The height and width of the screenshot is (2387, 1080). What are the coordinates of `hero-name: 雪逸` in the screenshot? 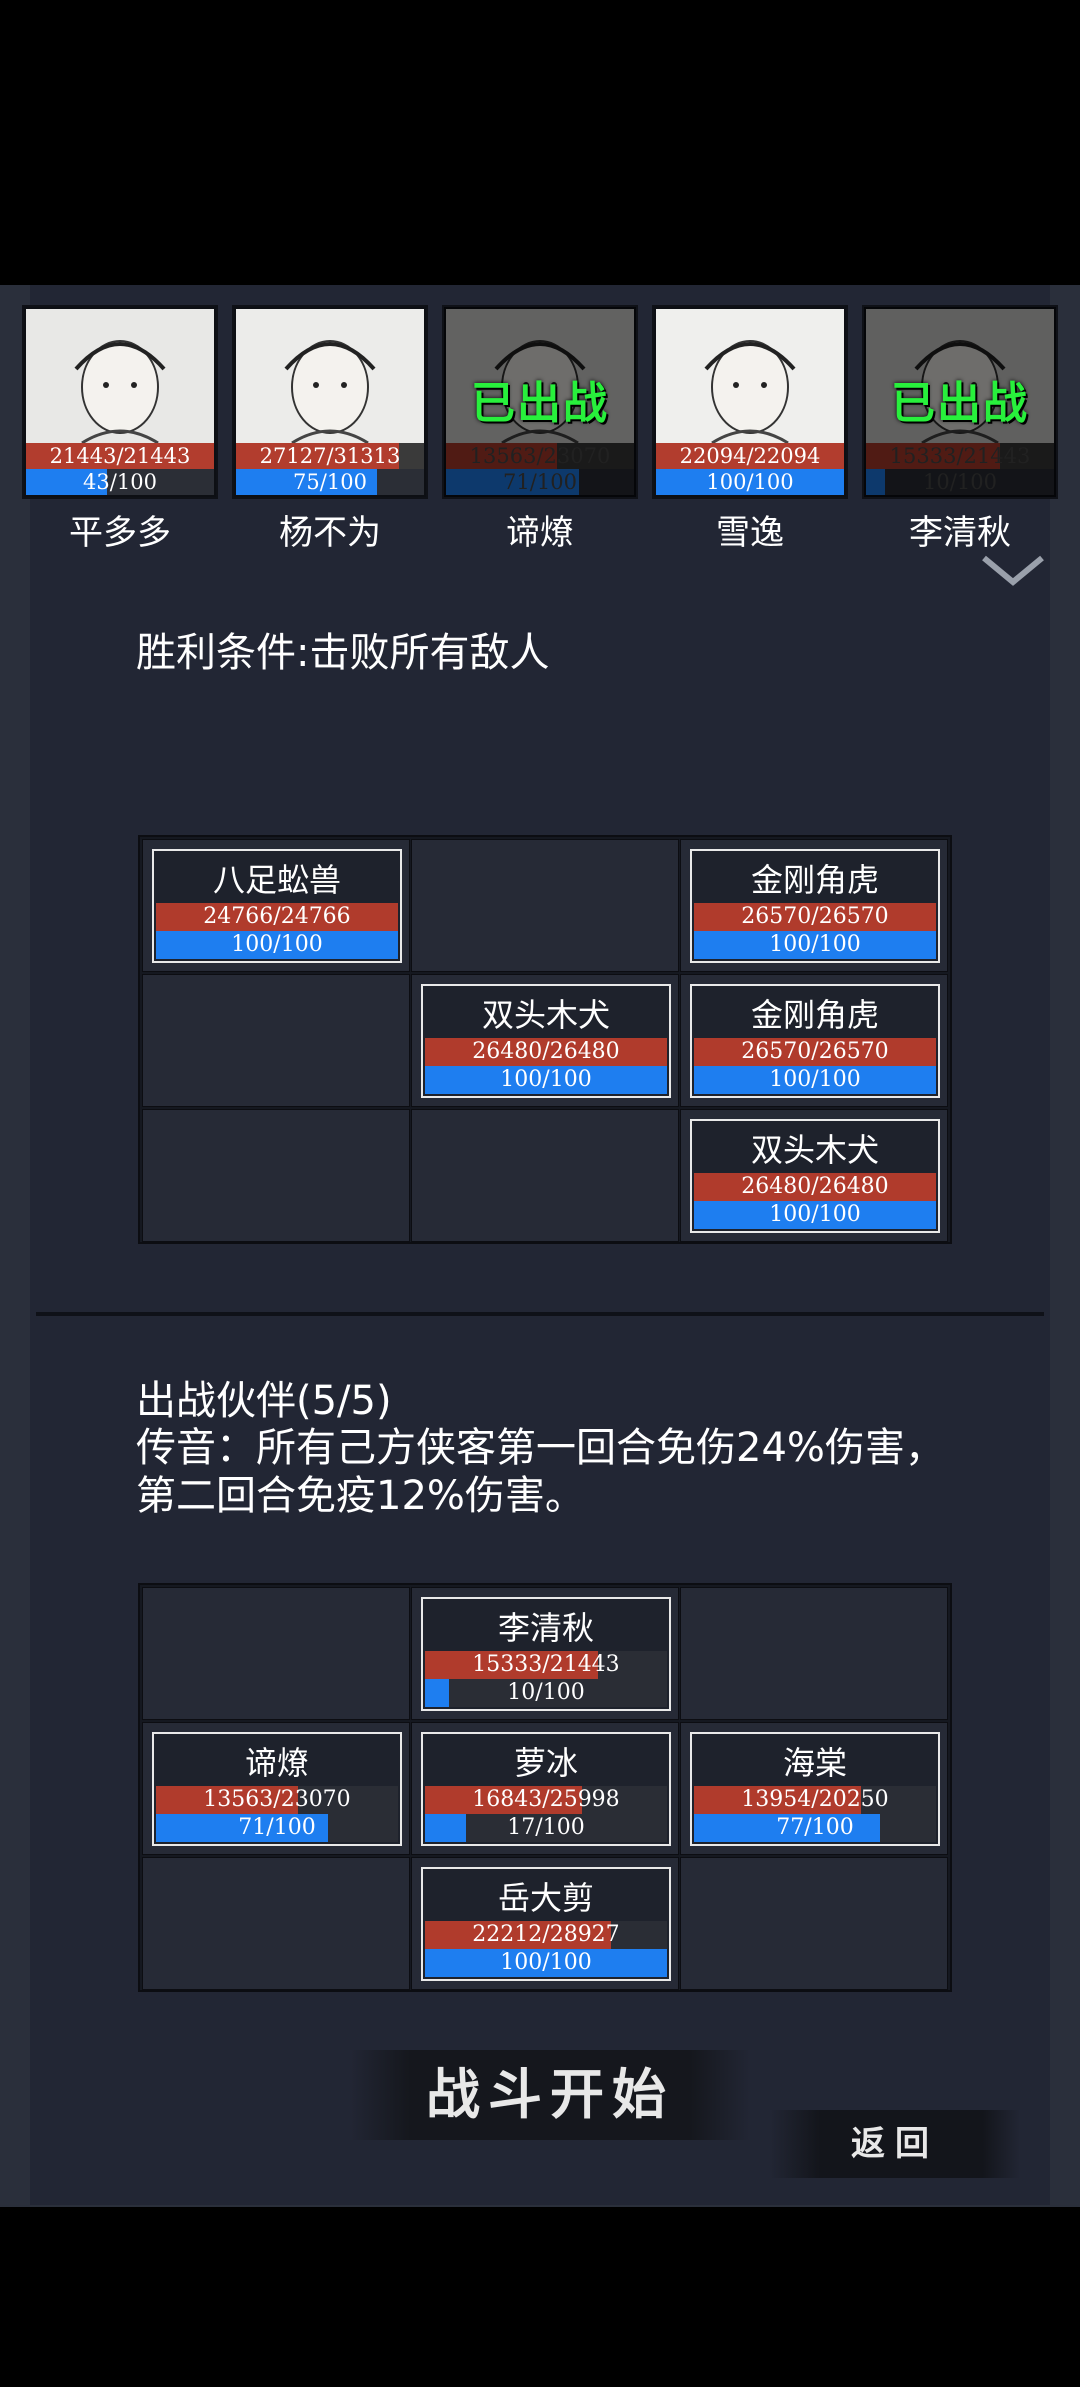 It's located at (750, 533).